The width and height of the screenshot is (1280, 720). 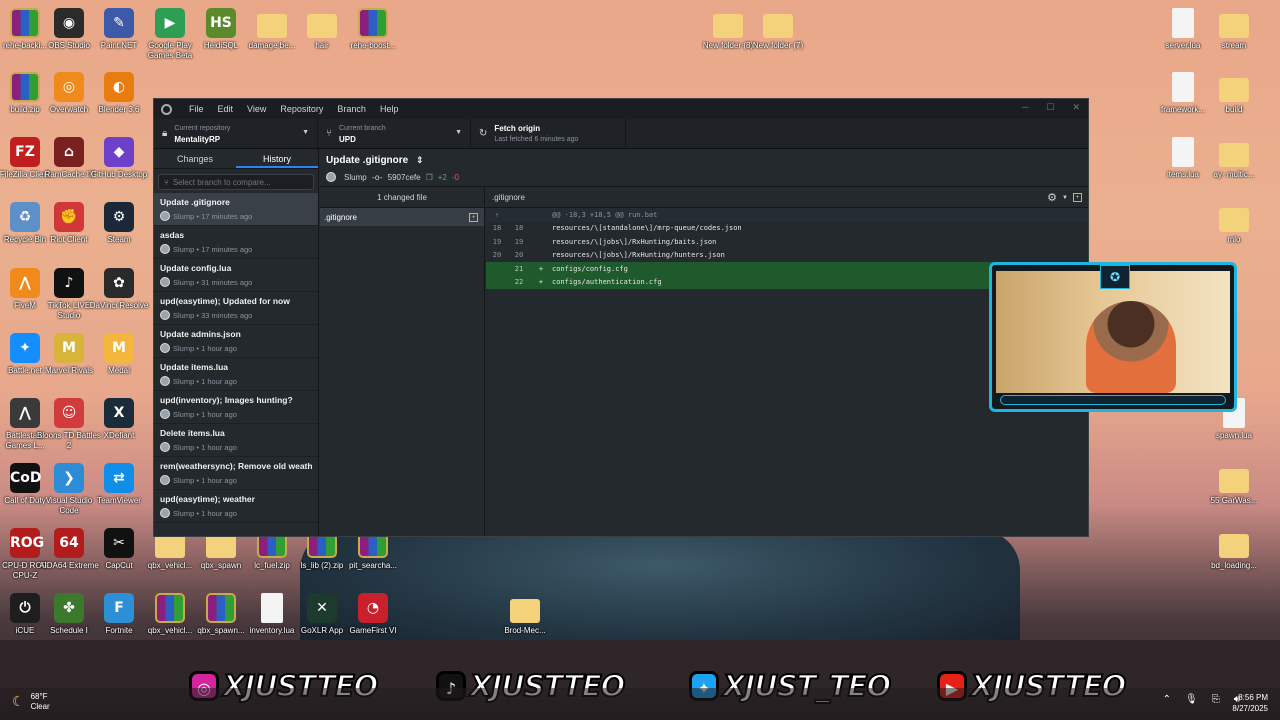 I want to click on old-line-number: 20, so click(x=497, y=255).